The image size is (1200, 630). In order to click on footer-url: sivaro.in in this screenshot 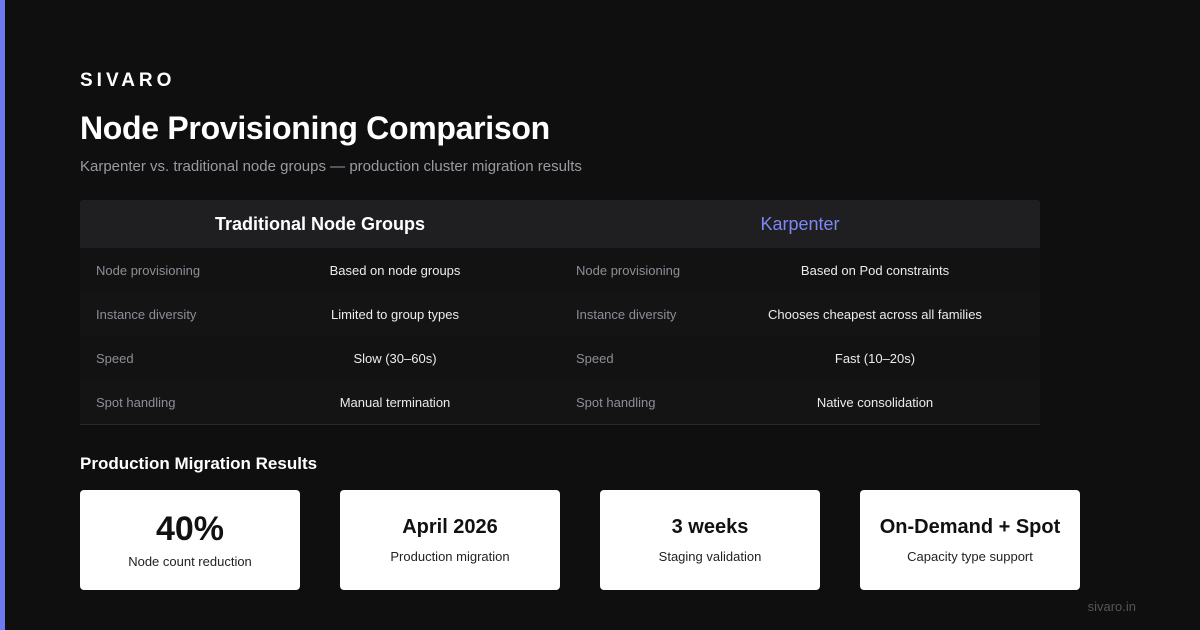, I will do `click(1111, 606)`.